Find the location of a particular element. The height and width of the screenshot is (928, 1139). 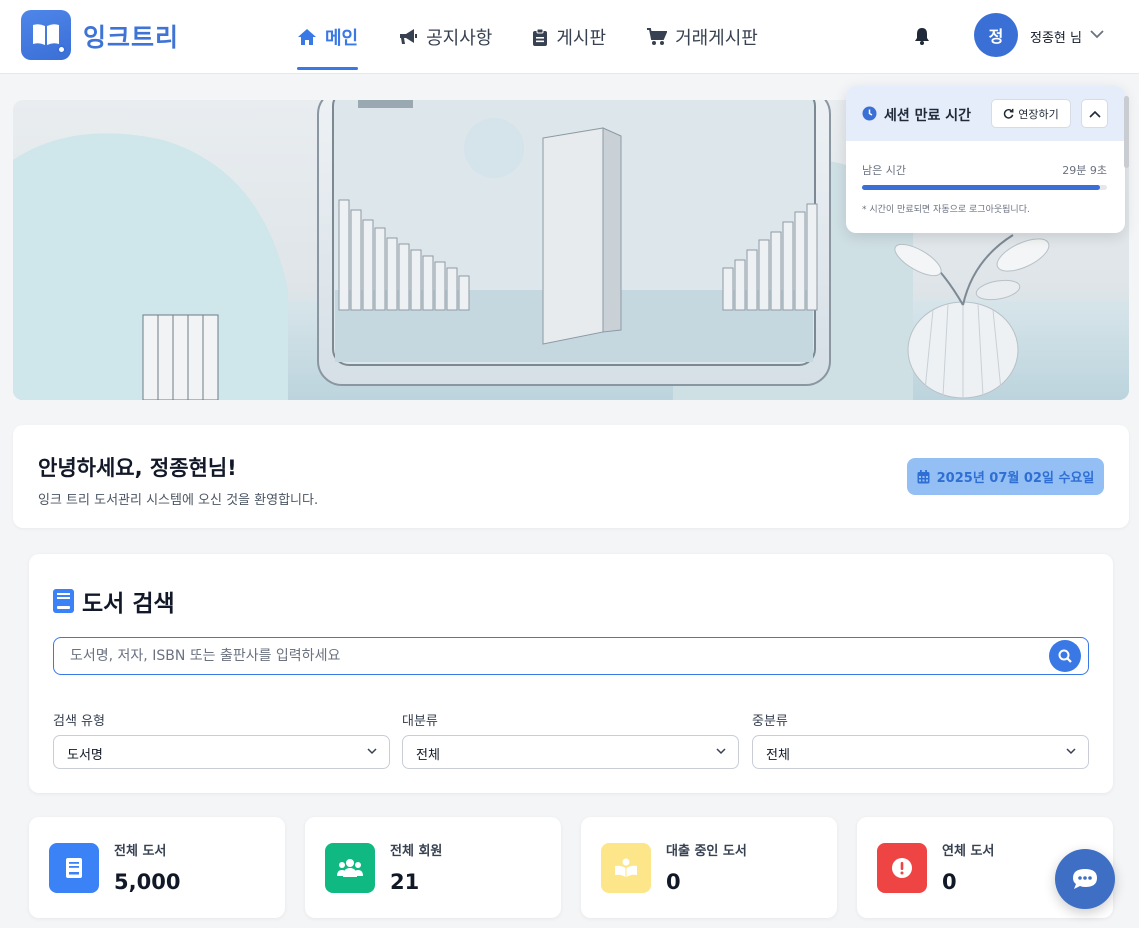

stat-value: 5,000 is located at coordinates (147, 882).